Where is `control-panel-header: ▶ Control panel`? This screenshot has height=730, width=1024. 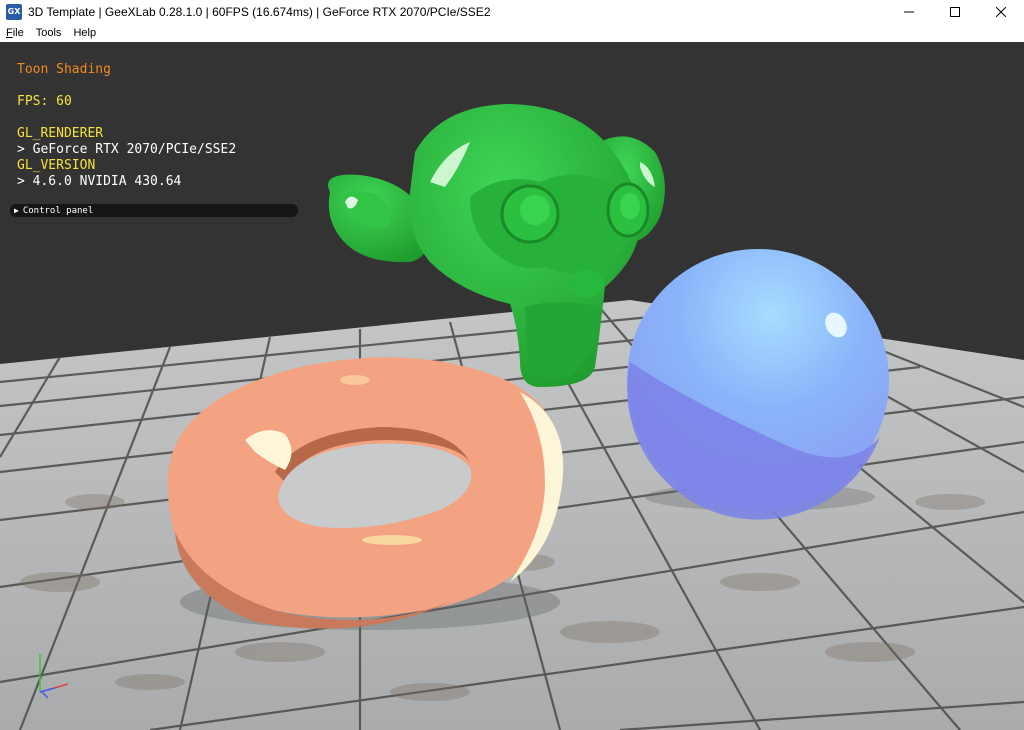 control-panel-header: ▶ Control panel is located at coordinates (154, 210).